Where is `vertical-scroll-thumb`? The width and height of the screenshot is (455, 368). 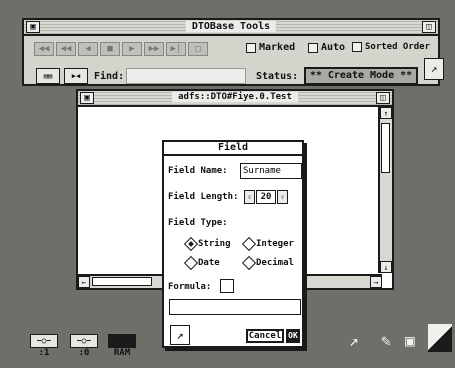
vertical-scroll-thumb is located at coordinates (385, 148).